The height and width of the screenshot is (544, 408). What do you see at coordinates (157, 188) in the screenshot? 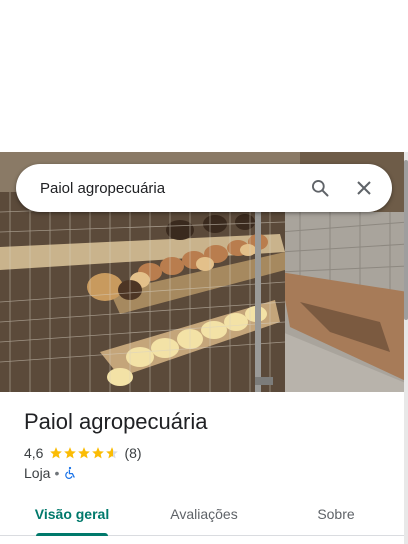
I see `search-input: Paiol agropecuária` at bounding box center [157, 188].